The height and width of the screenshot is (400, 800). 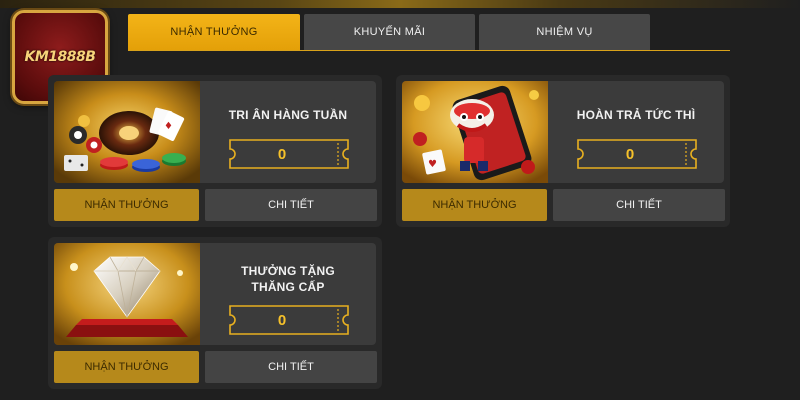 What do you see at coordinates (215, 132) in the screenshot?
I see `promo-card-header: ♦ TRI ÂN HÀNG TUẦN 0` at bounding box center [215, 132].